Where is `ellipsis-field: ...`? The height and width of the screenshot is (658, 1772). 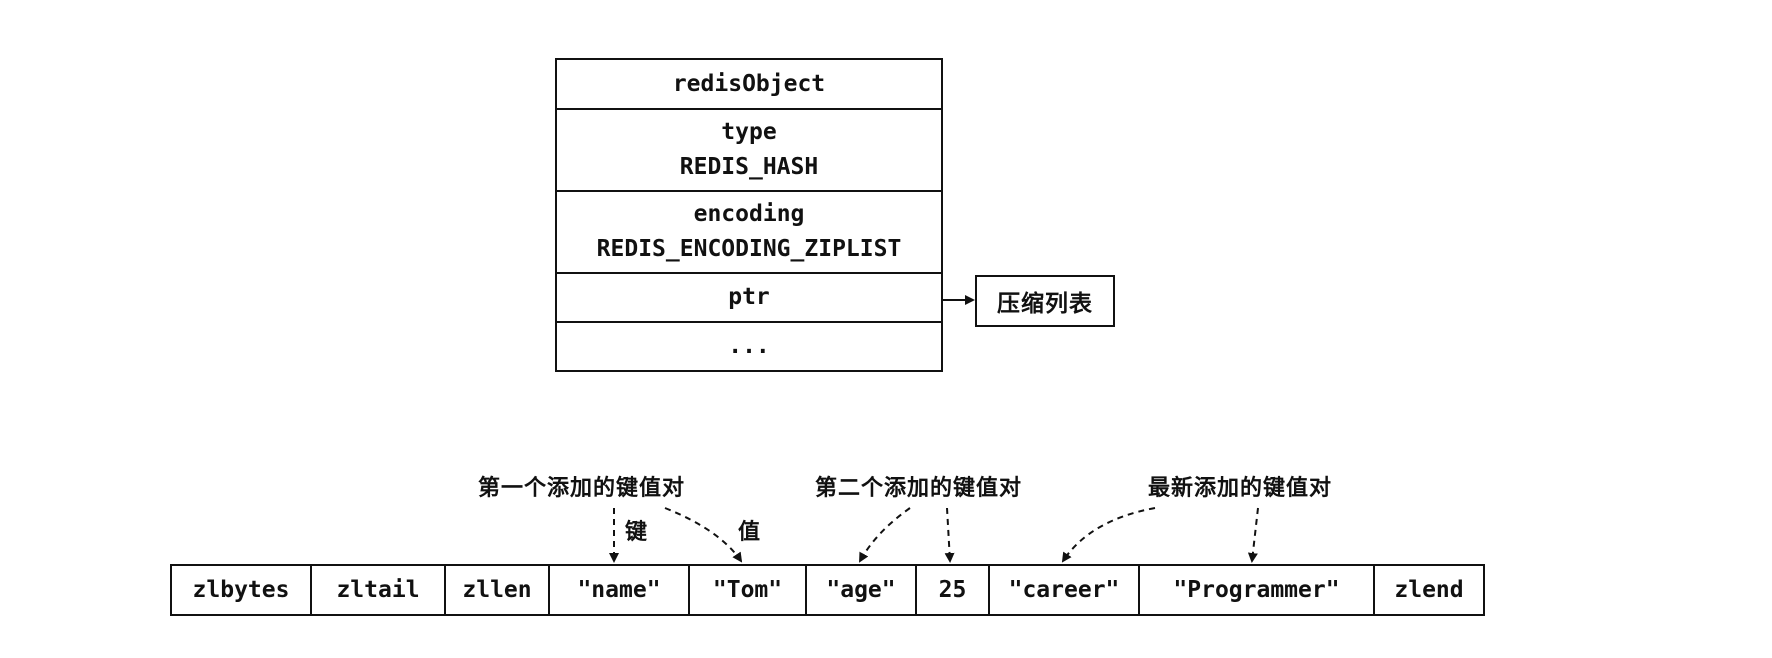 ellipsis-field: ... is located at coordinates (749, 346).